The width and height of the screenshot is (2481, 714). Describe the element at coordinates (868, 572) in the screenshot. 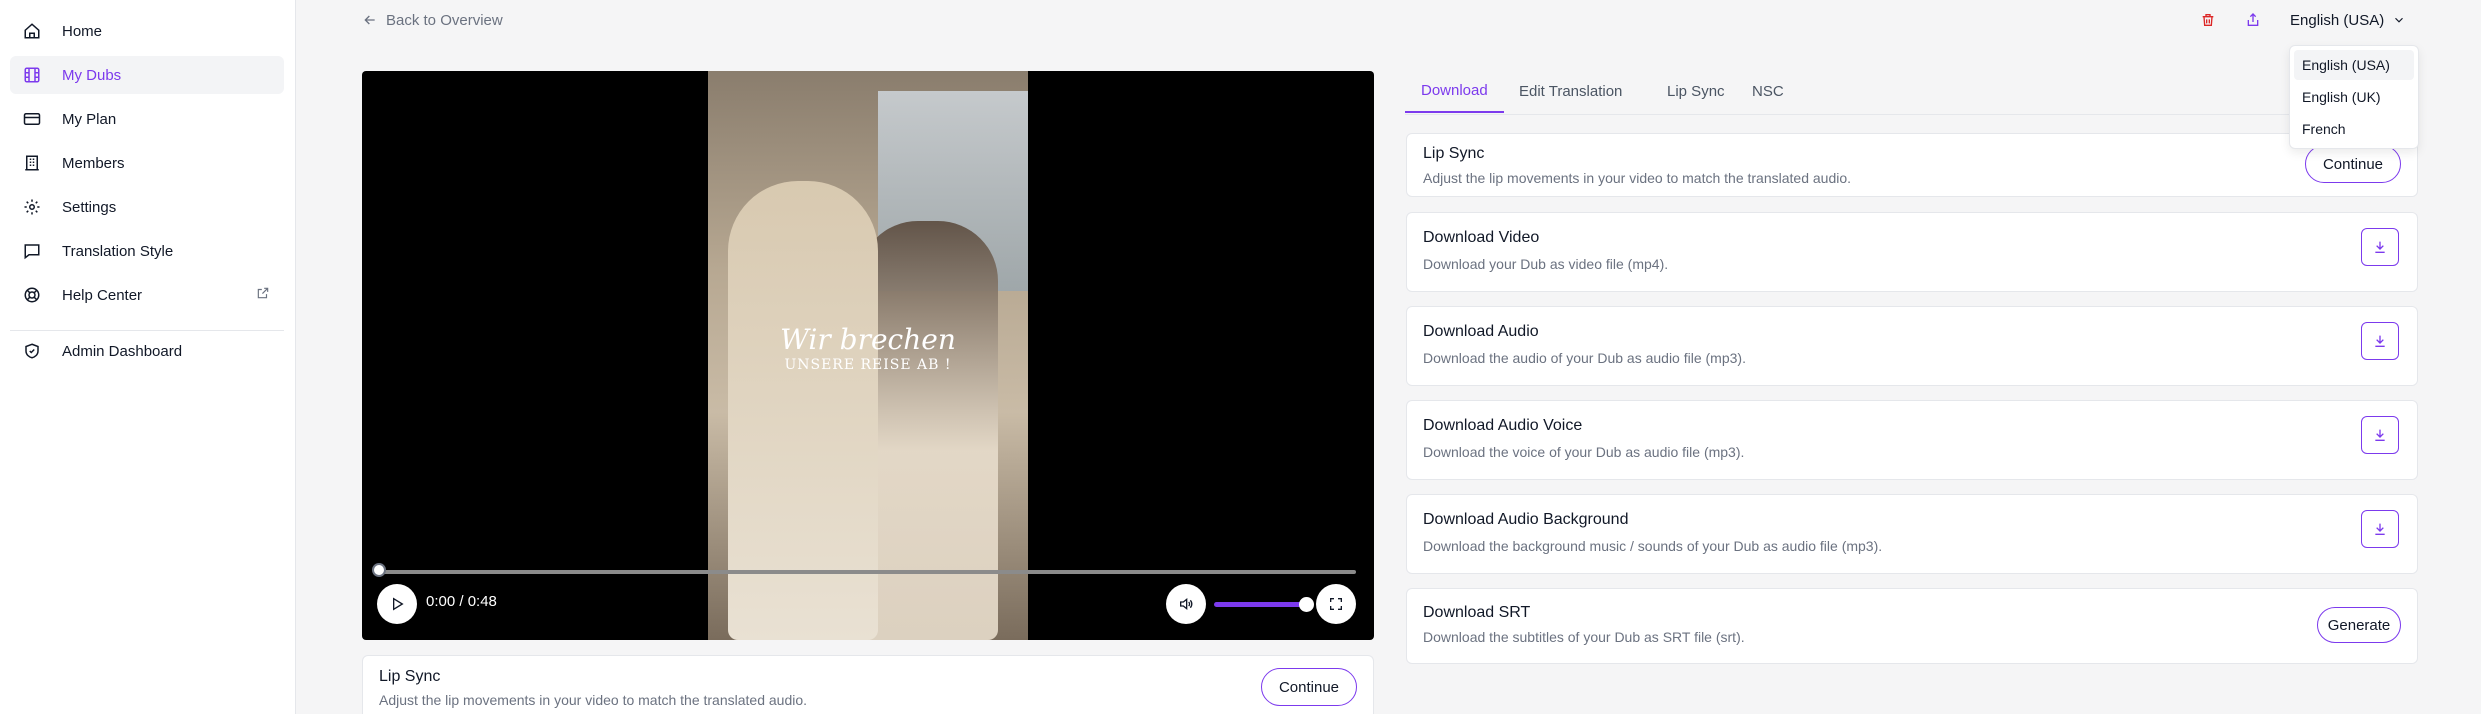

I see `video-progress-bar` at that location.